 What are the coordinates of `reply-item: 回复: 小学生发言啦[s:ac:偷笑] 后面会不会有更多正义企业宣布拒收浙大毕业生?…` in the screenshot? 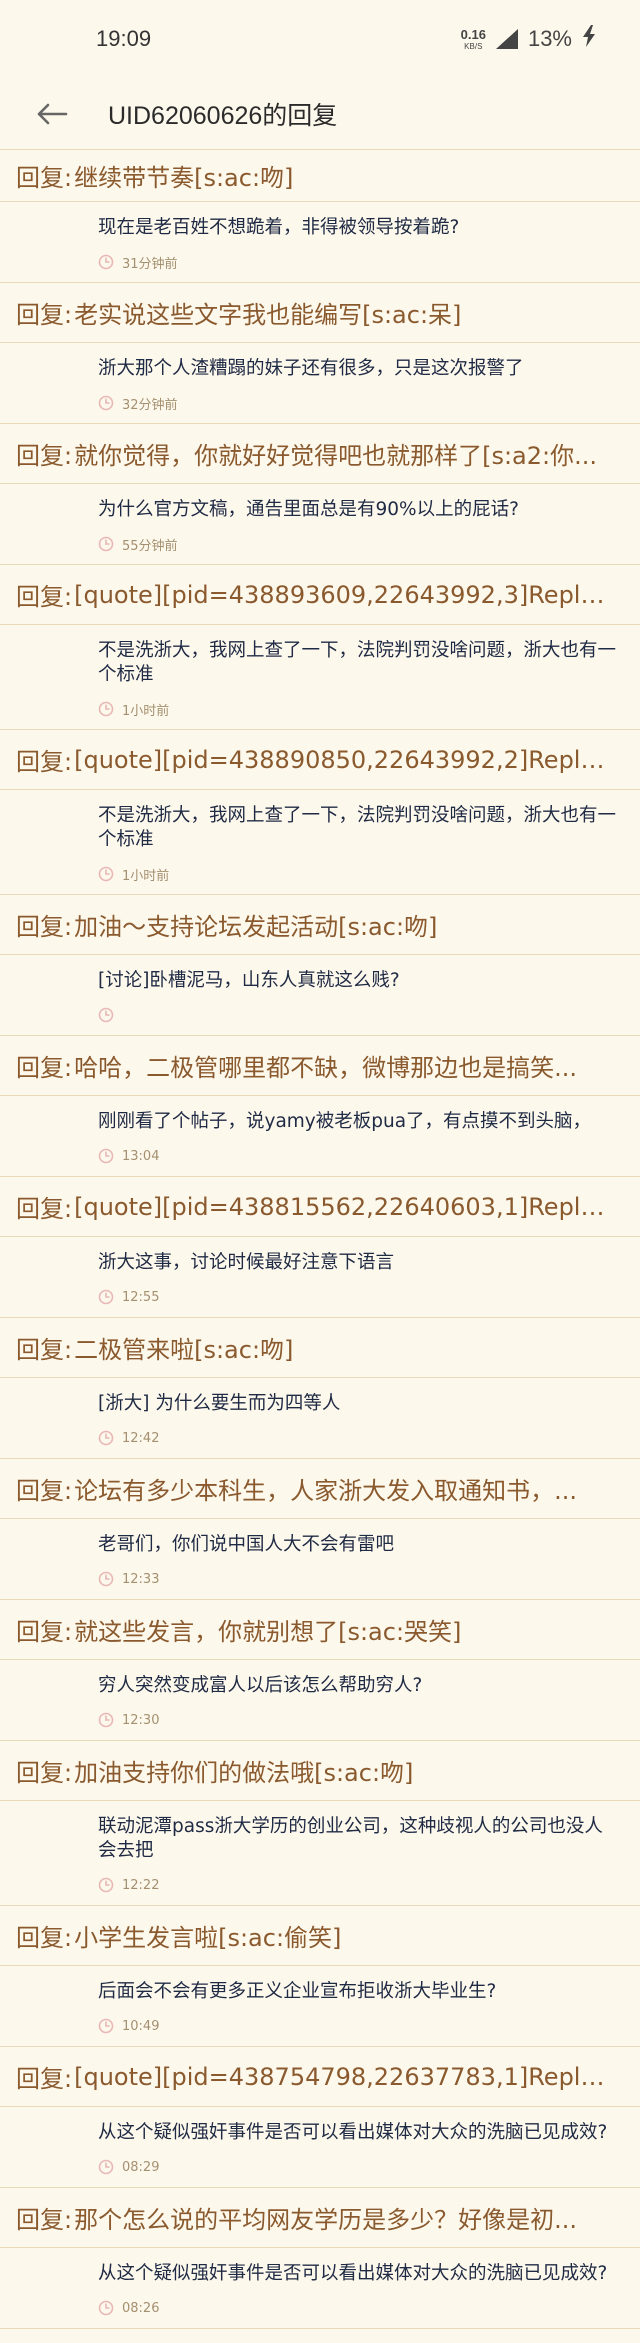 It's located at (320, 1976).